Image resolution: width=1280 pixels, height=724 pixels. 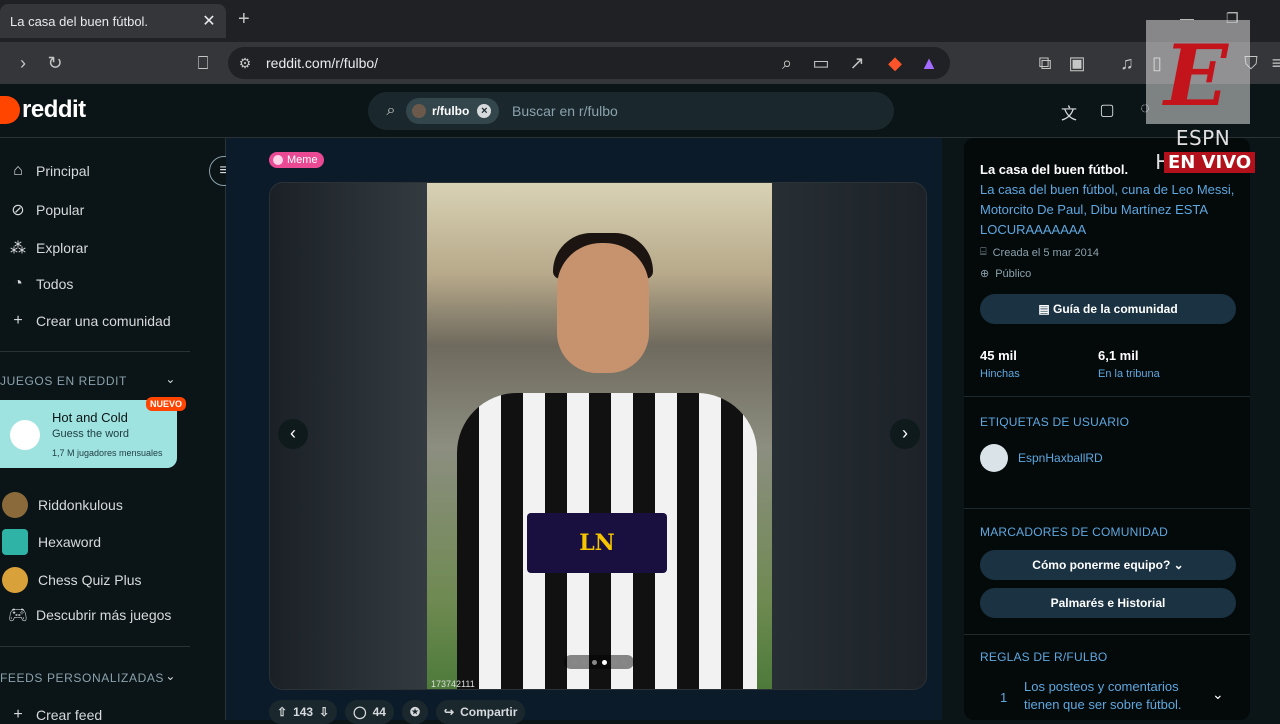 I want to click on sidebar-game-hexaword: Hexaword, so click(x=50, y=542).